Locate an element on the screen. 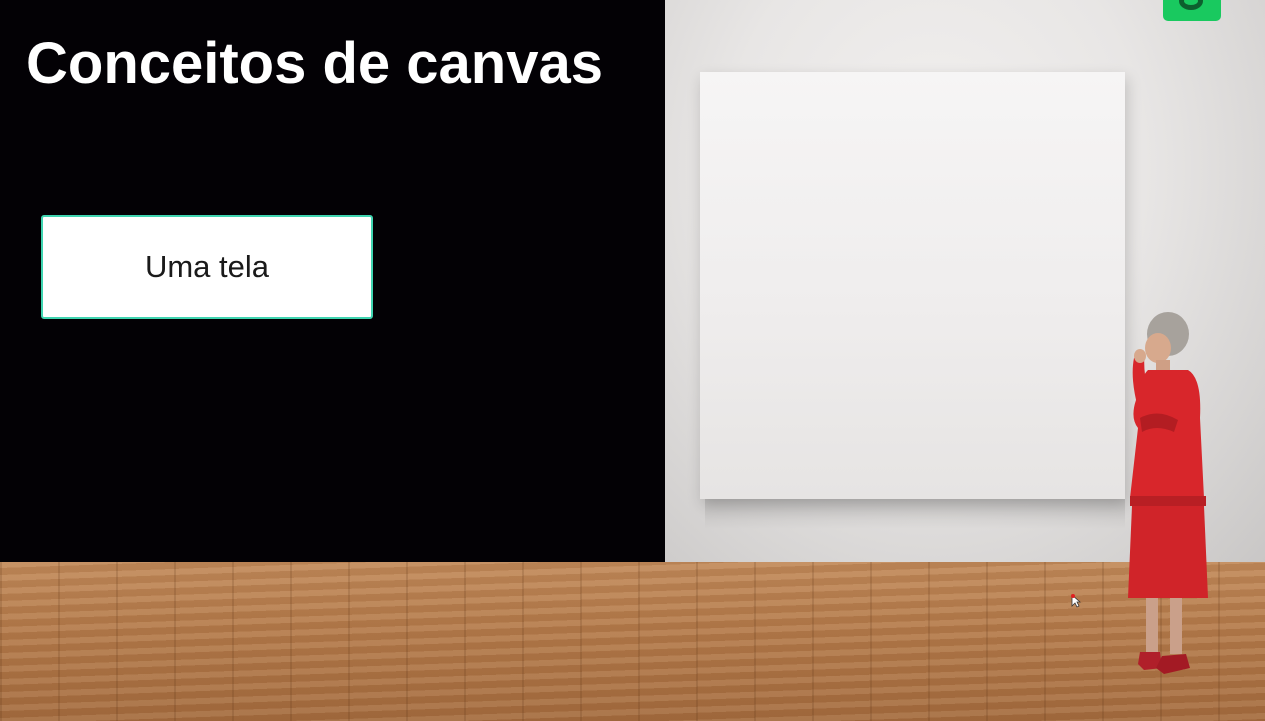  concept-box: Uma tela is located at coordinates (207, 267).